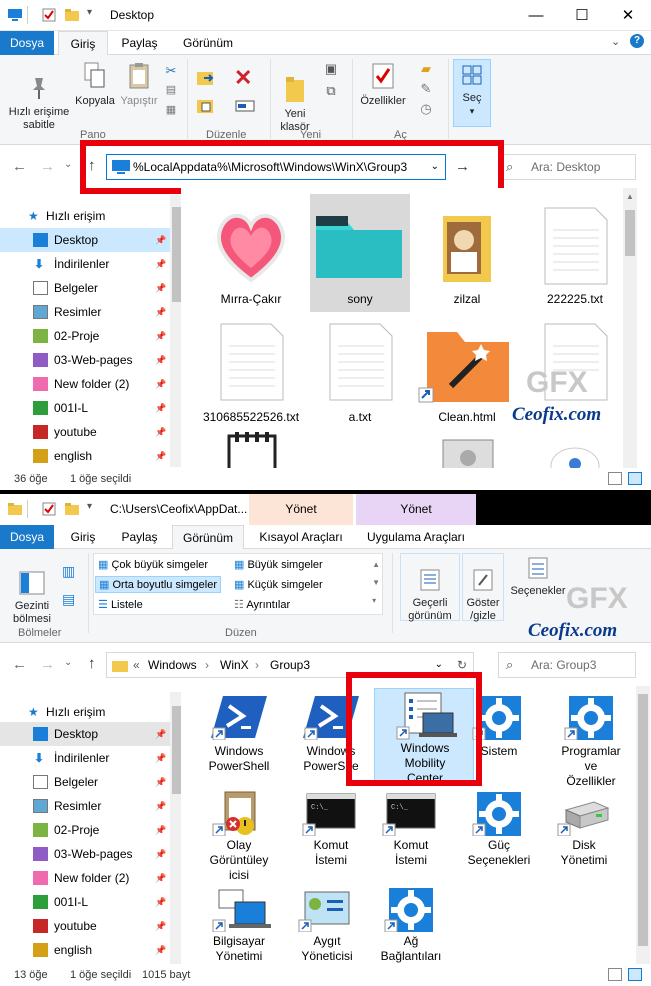 Image resolution: width=651 pixels, height=986 pixels. Describe the element at coordinates (331, 94) in the screenshot. I see `easy-access-icon: ⧉` at that location.